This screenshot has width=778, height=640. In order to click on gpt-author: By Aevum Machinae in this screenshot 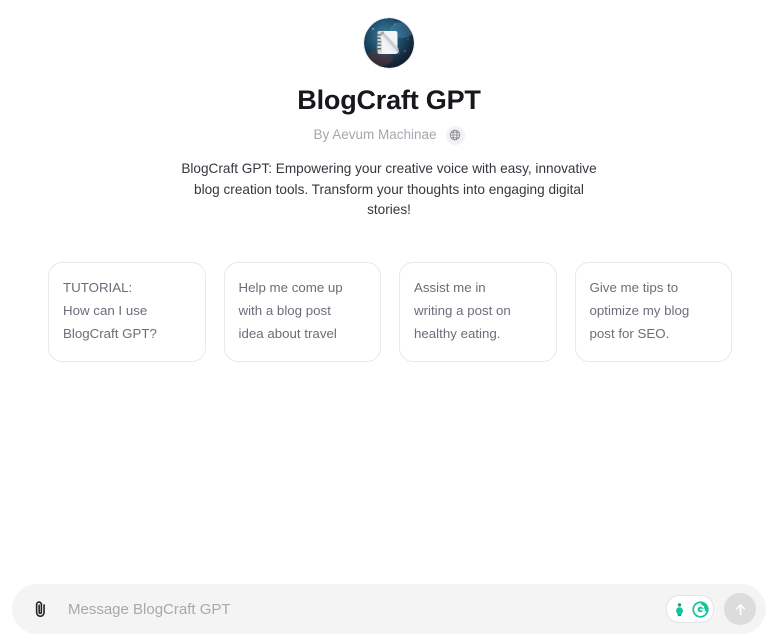, I will do `click(375, 134)`.